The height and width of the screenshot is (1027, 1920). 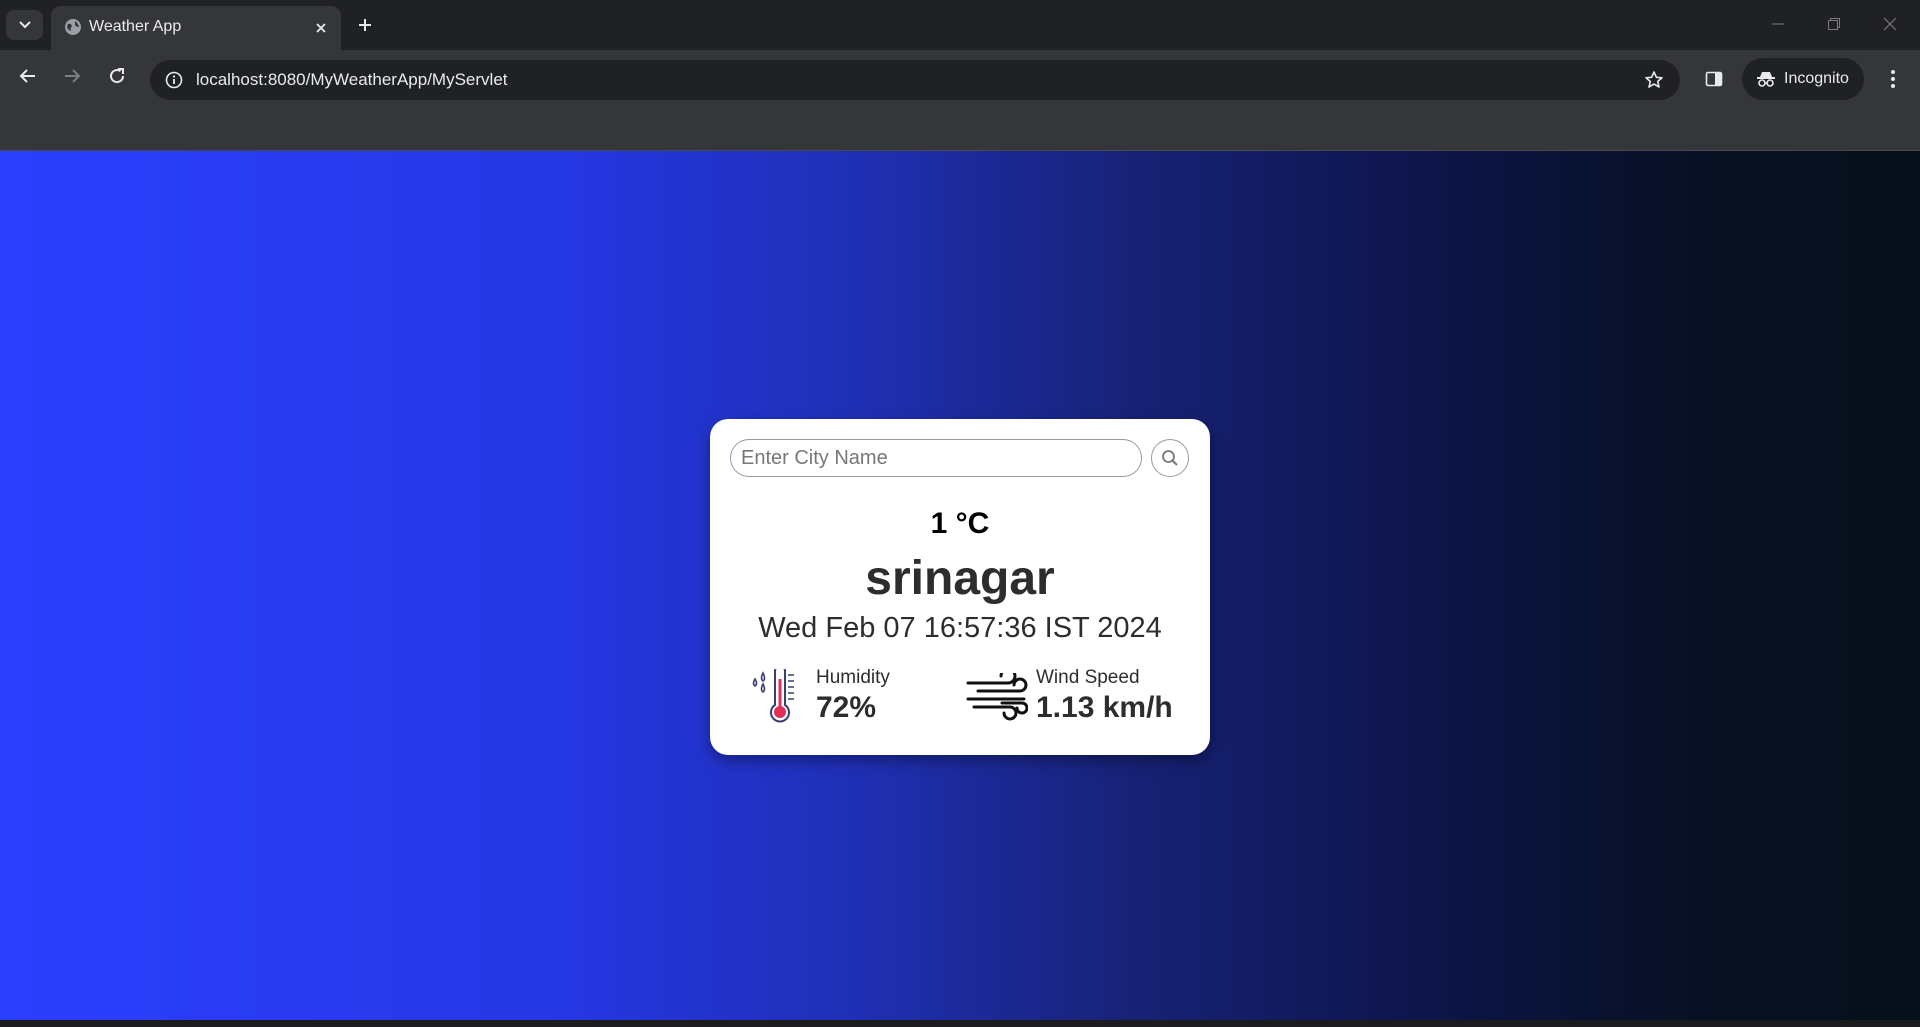 What do you see at coordinates (1816, 78) in the screenshot?
I see `incognito-label: Incognito` at bounding box center [1816, 78].